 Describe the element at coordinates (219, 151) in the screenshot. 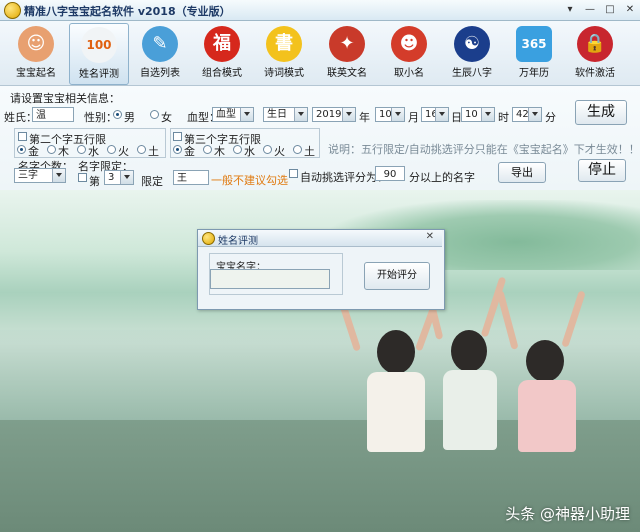

I see `third-char-element-label: 木` at that location.